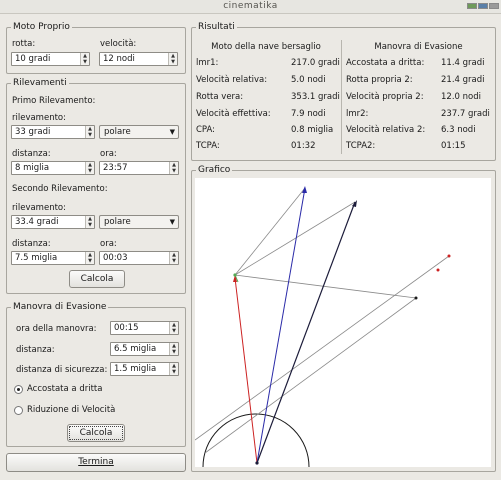 This screenshot has height=480, width=501. Describe the element at coordinates (53, 168) in the screenshot. I see `primo-distanza-spinbox: 8 miglia ▲ ▼` at that location.